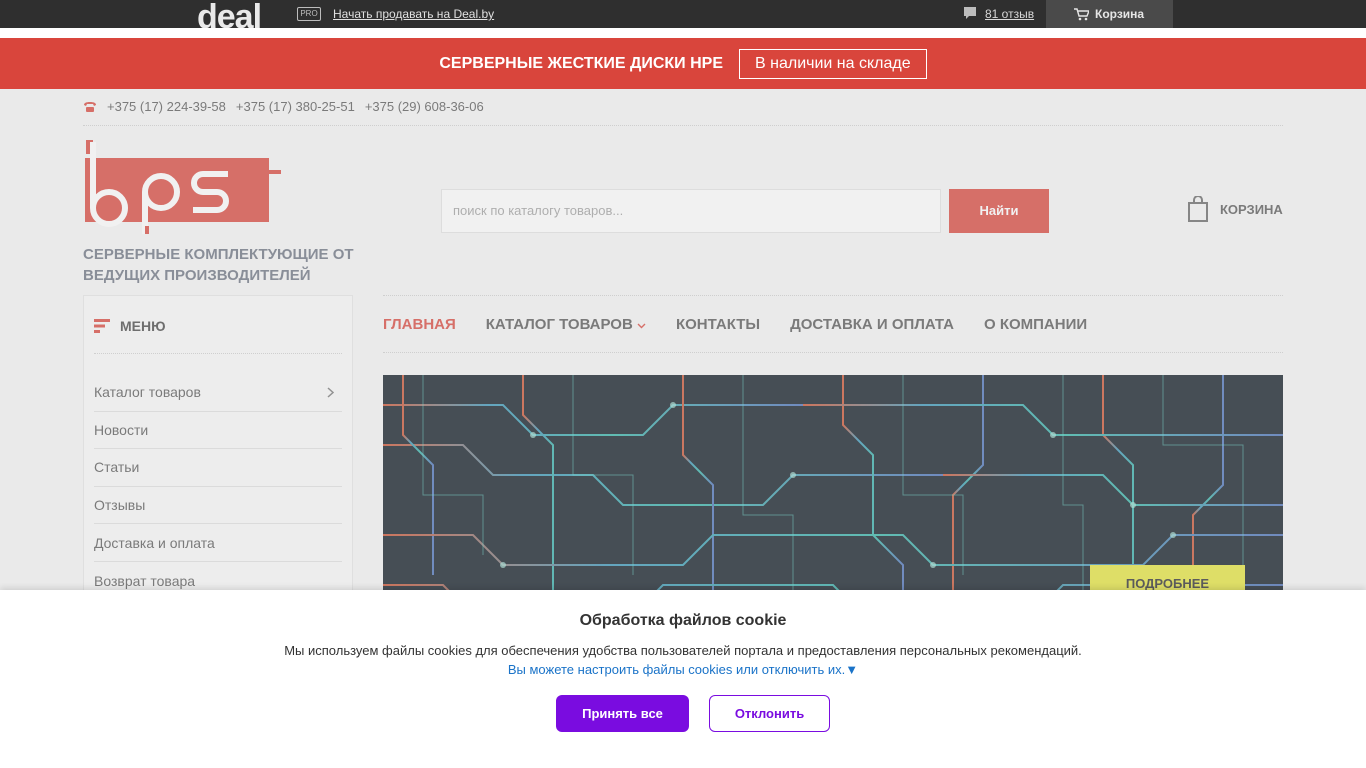  What do you see at coordinates (90, 106) in the screenshot?
I see `phone-icon` at bounding box center [90, 106].